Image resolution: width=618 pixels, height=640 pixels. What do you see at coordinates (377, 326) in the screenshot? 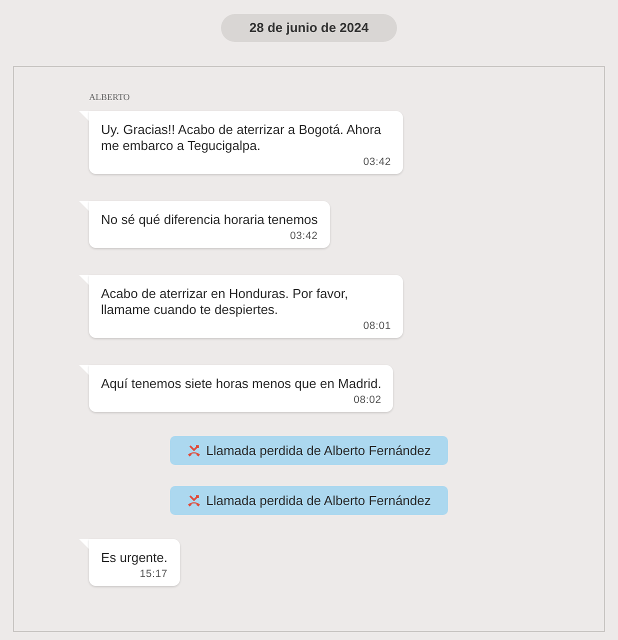
I see `message-time: 08:01` at bounding box center [377, 326].